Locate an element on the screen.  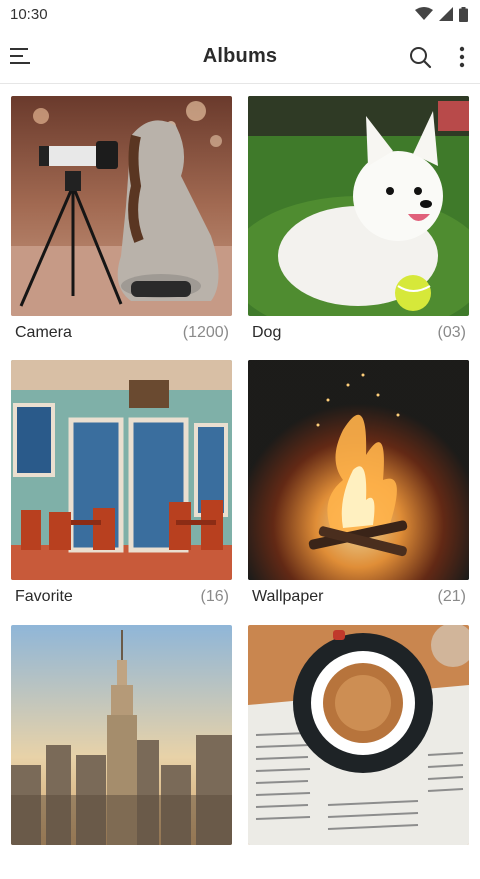
album-count: (03) is located at coordinates (451, 332).